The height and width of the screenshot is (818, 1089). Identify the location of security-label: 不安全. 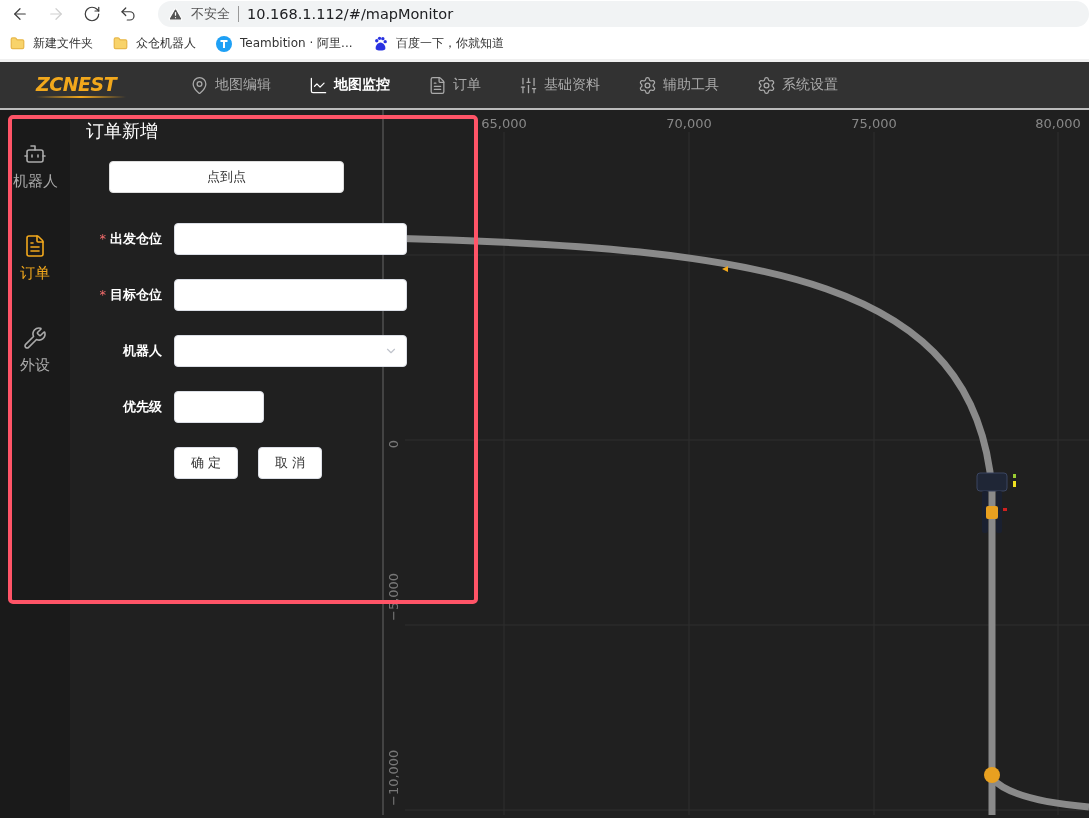
(210, 14).